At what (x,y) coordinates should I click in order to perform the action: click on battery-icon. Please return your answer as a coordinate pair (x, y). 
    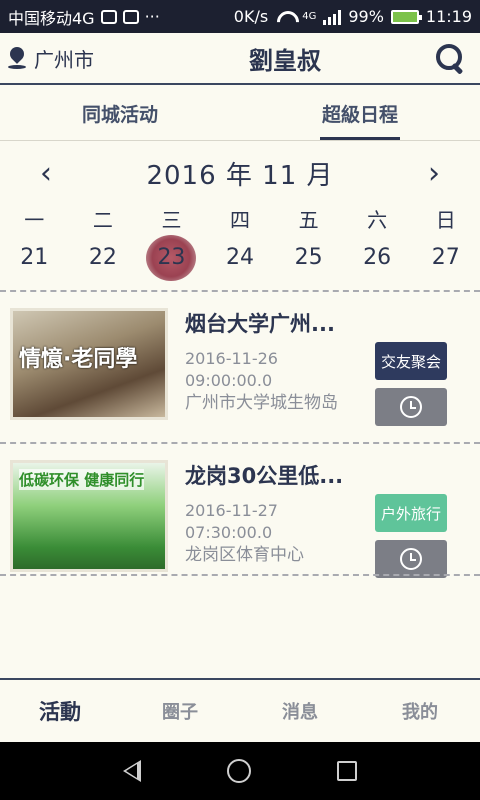
    Looking at the image, I should click on (406, 16).